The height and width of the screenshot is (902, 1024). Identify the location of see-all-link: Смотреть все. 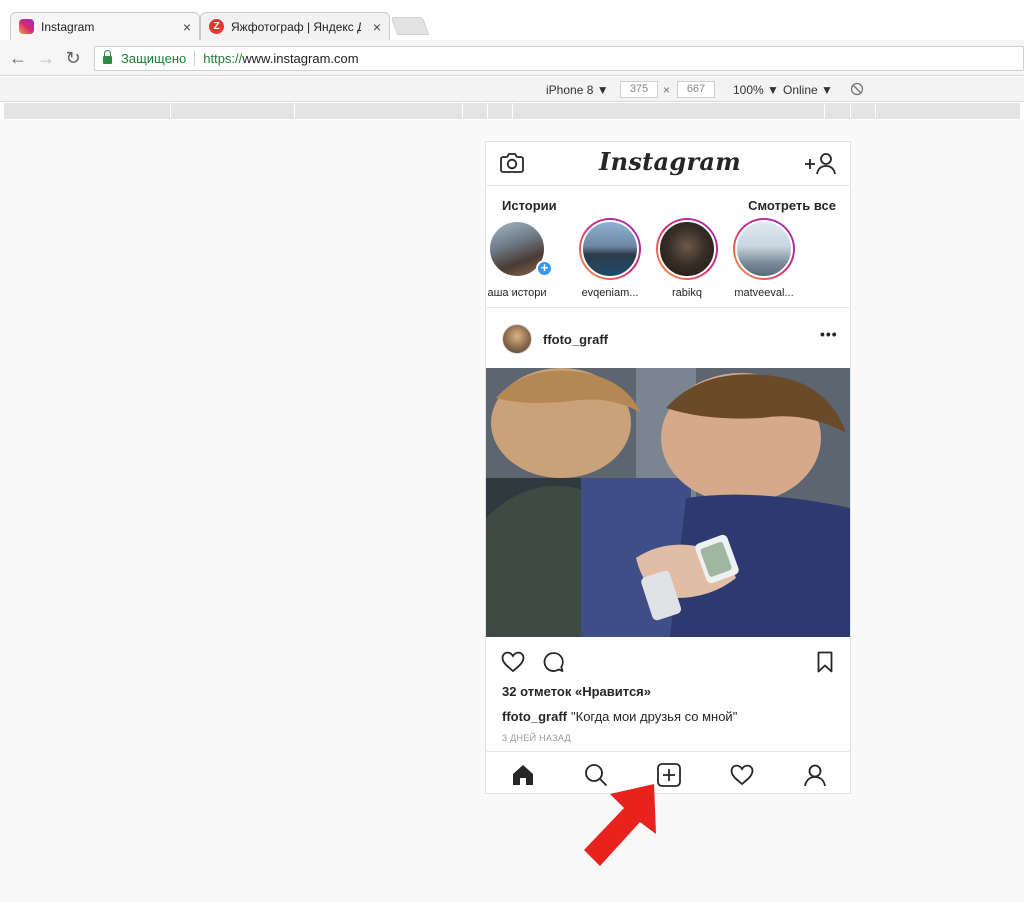
(792, 205).